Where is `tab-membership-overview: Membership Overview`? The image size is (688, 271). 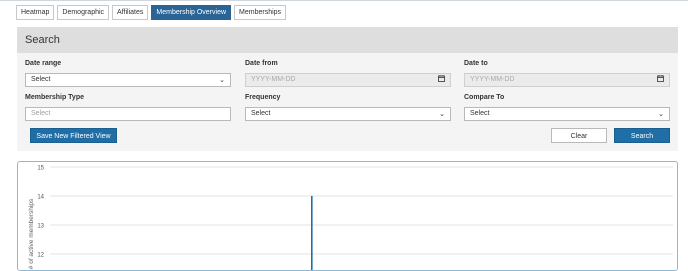
tab-membership-overview: Membership Overview is located at coordinates (191, 12).